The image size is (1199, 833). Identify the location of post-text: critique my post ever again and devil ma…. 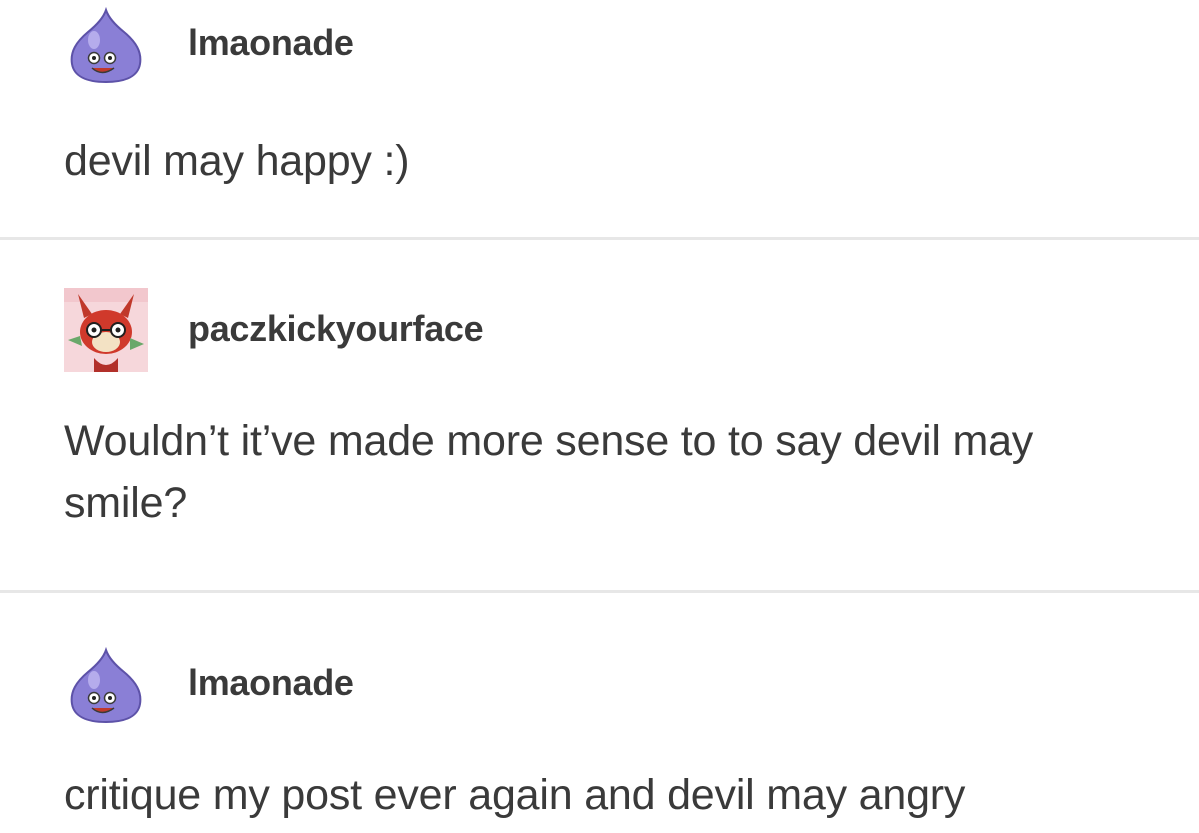
(515, 795).